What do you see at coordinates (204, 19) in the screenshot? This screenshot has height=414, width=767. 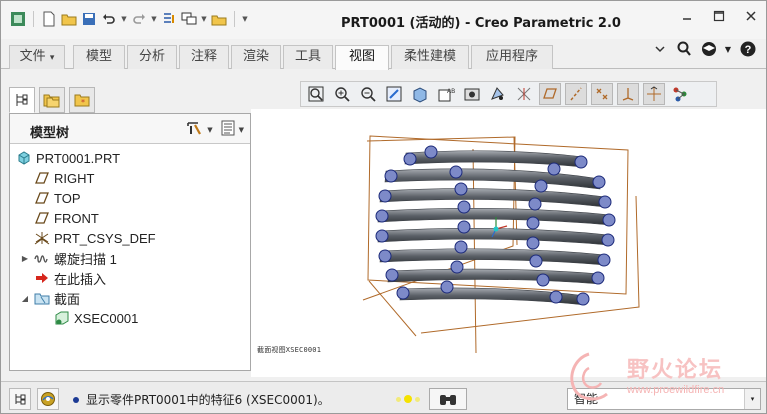 I see `windows-dropdown-icon: ▼` at bounding box center [204, 19].